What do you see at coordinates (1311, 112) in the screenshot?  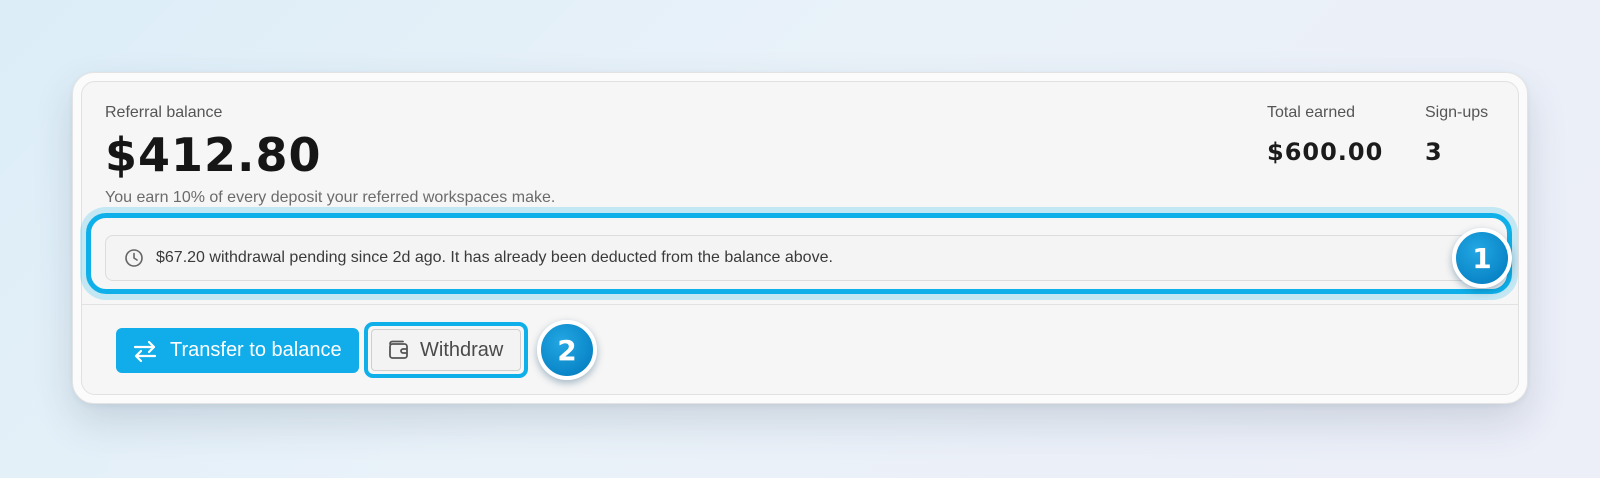 I see `total-earned-label: Total earned` at bounding box center [1311, 112].